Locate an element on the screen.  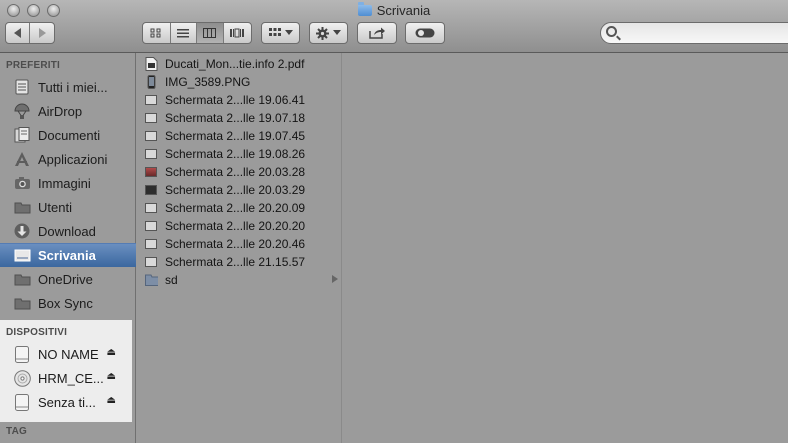
sidebar-device-no-name: NO NAME ⏏ is located at coordinates (66, 354).